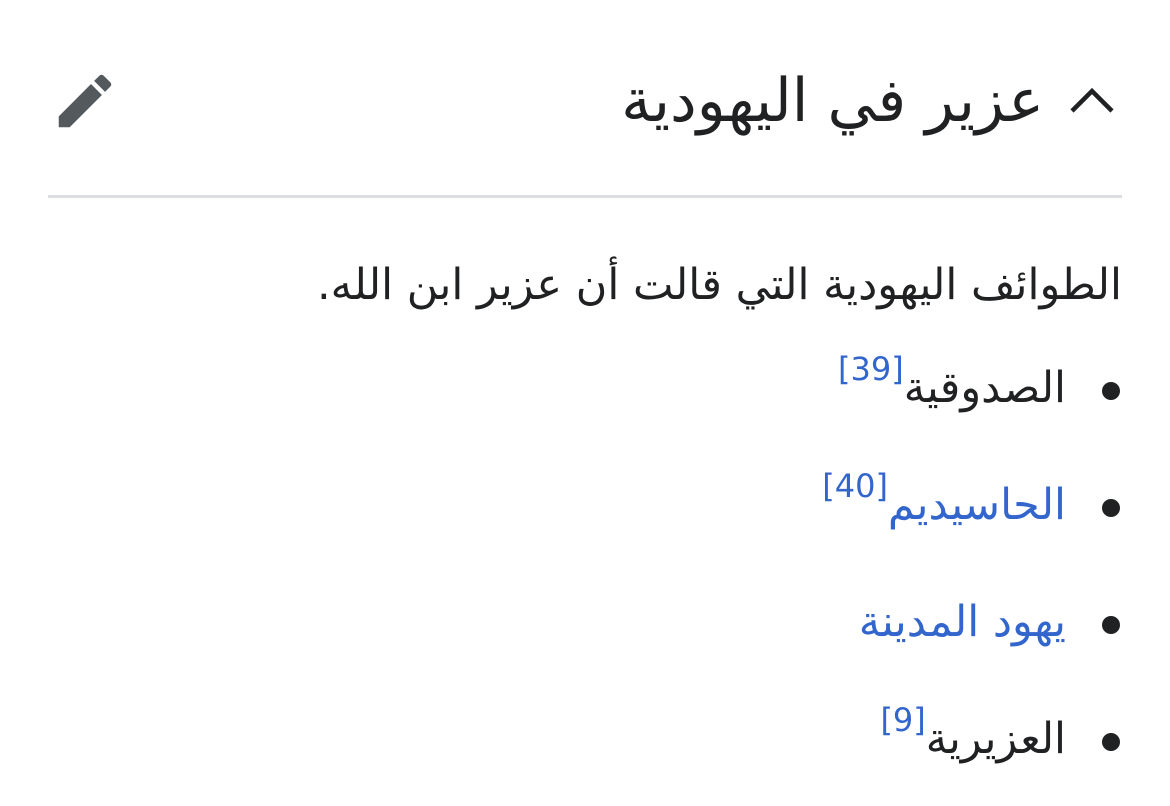 This screenshot has width=1170, height=806. What do you see at coordinates (585, 622) in the screenshot?
I see `list-item: يهود المدينة` at bounding box center [585, 622].